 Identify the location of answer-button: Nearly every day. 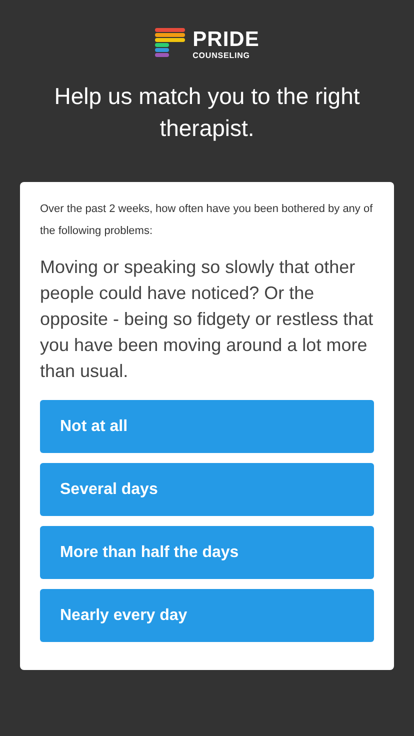
(207, 615).